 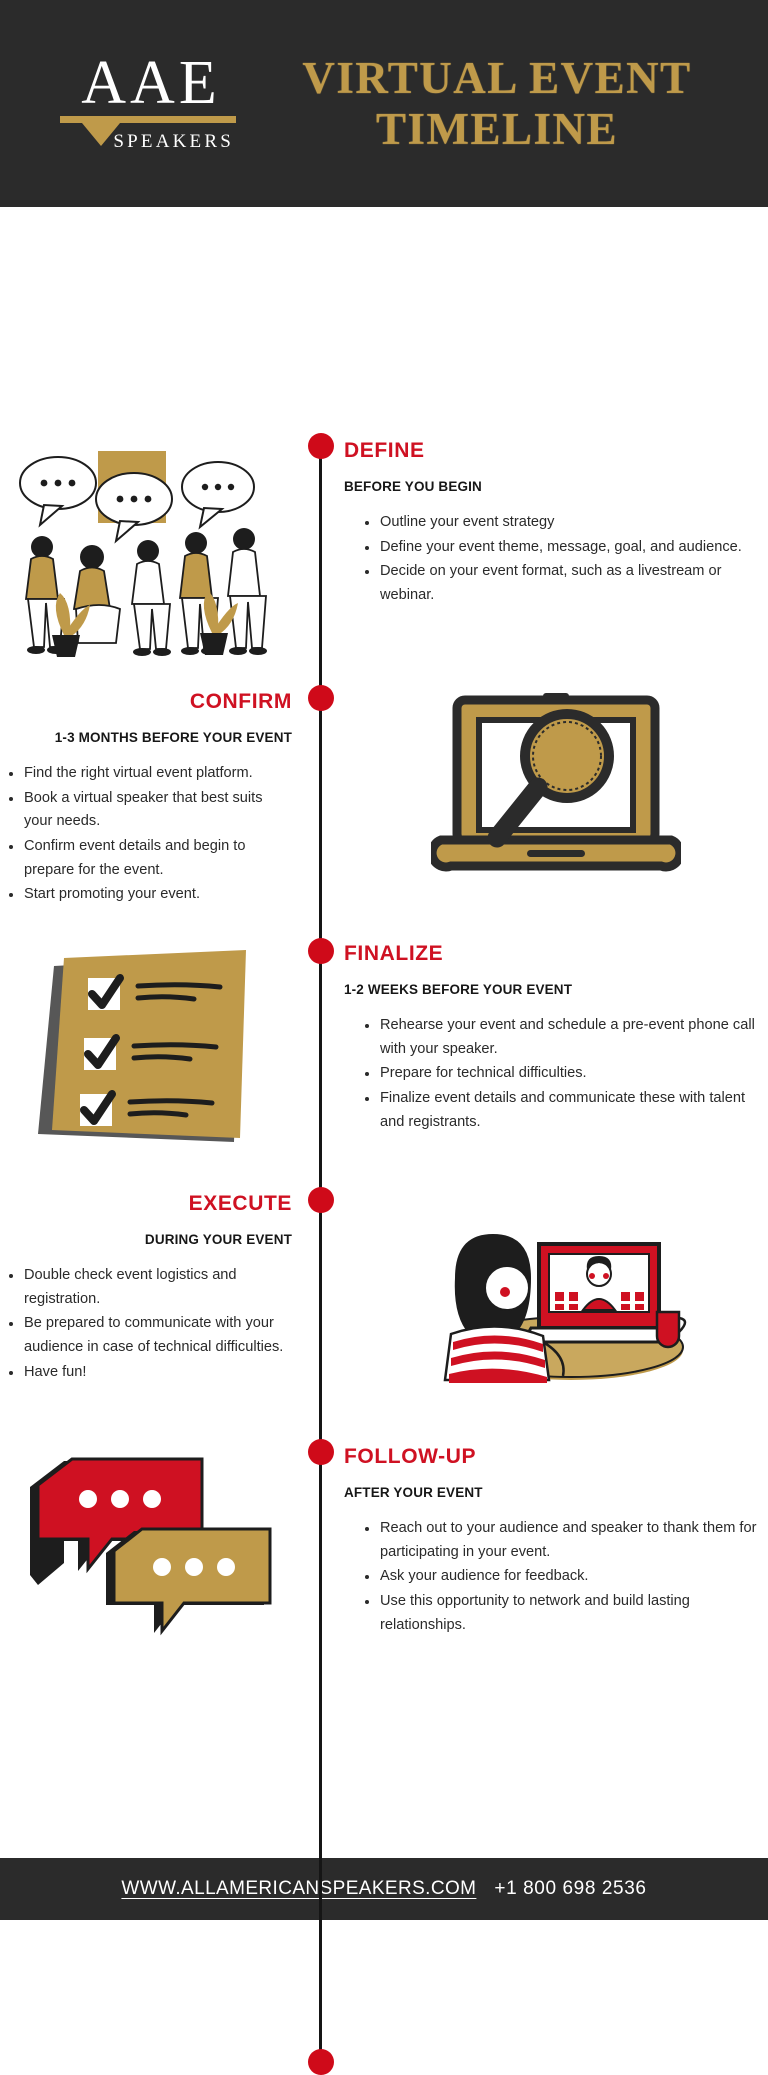 What do you see at coordinates (570, 1888) in the screenshot?
I see `footer-phone-number: +1 800 698 2536` at bounding box center [570, 1888].